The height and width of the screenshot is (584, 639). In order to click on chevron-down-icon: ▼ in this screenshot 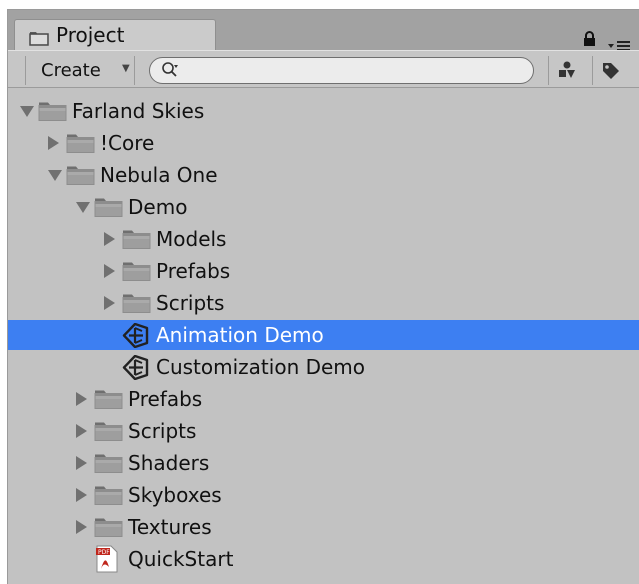, I will do `click(126, 68)`.